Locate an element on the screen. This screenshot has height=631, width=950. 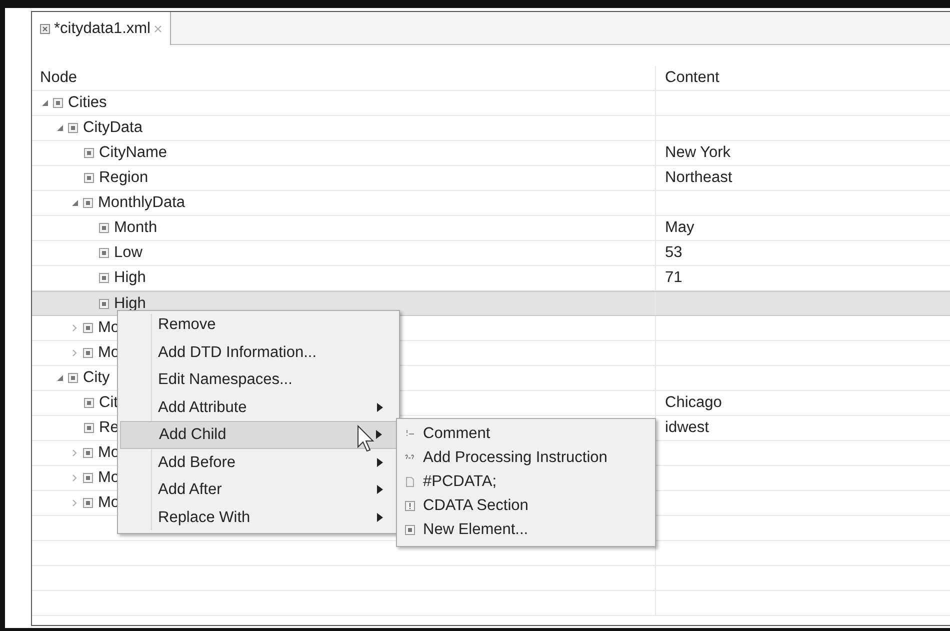
node-name: CityData is located at coordinates (112, 128).